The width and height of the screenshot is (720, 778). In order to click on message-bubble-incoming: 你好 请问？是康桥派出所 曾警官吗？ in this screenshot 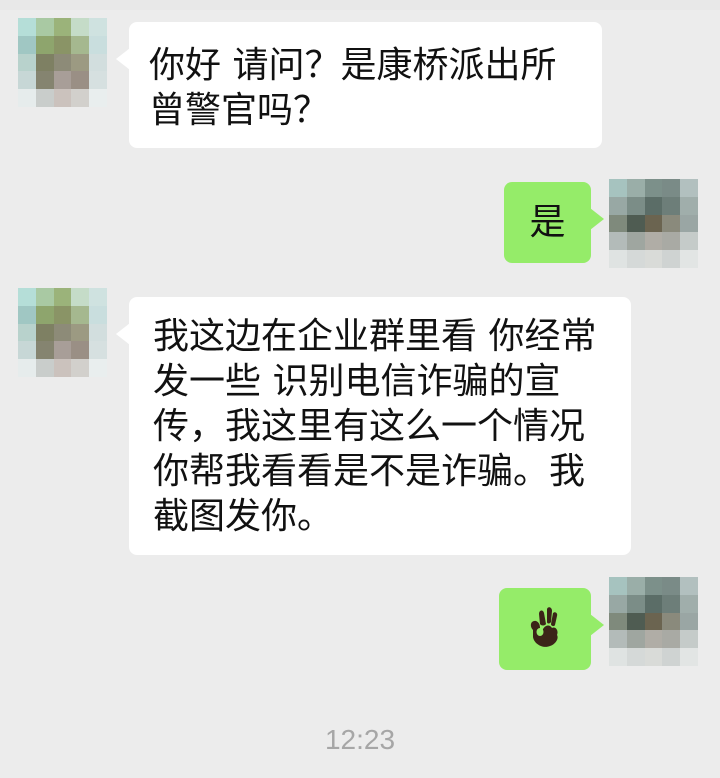, I will do `click(359, 85)`.